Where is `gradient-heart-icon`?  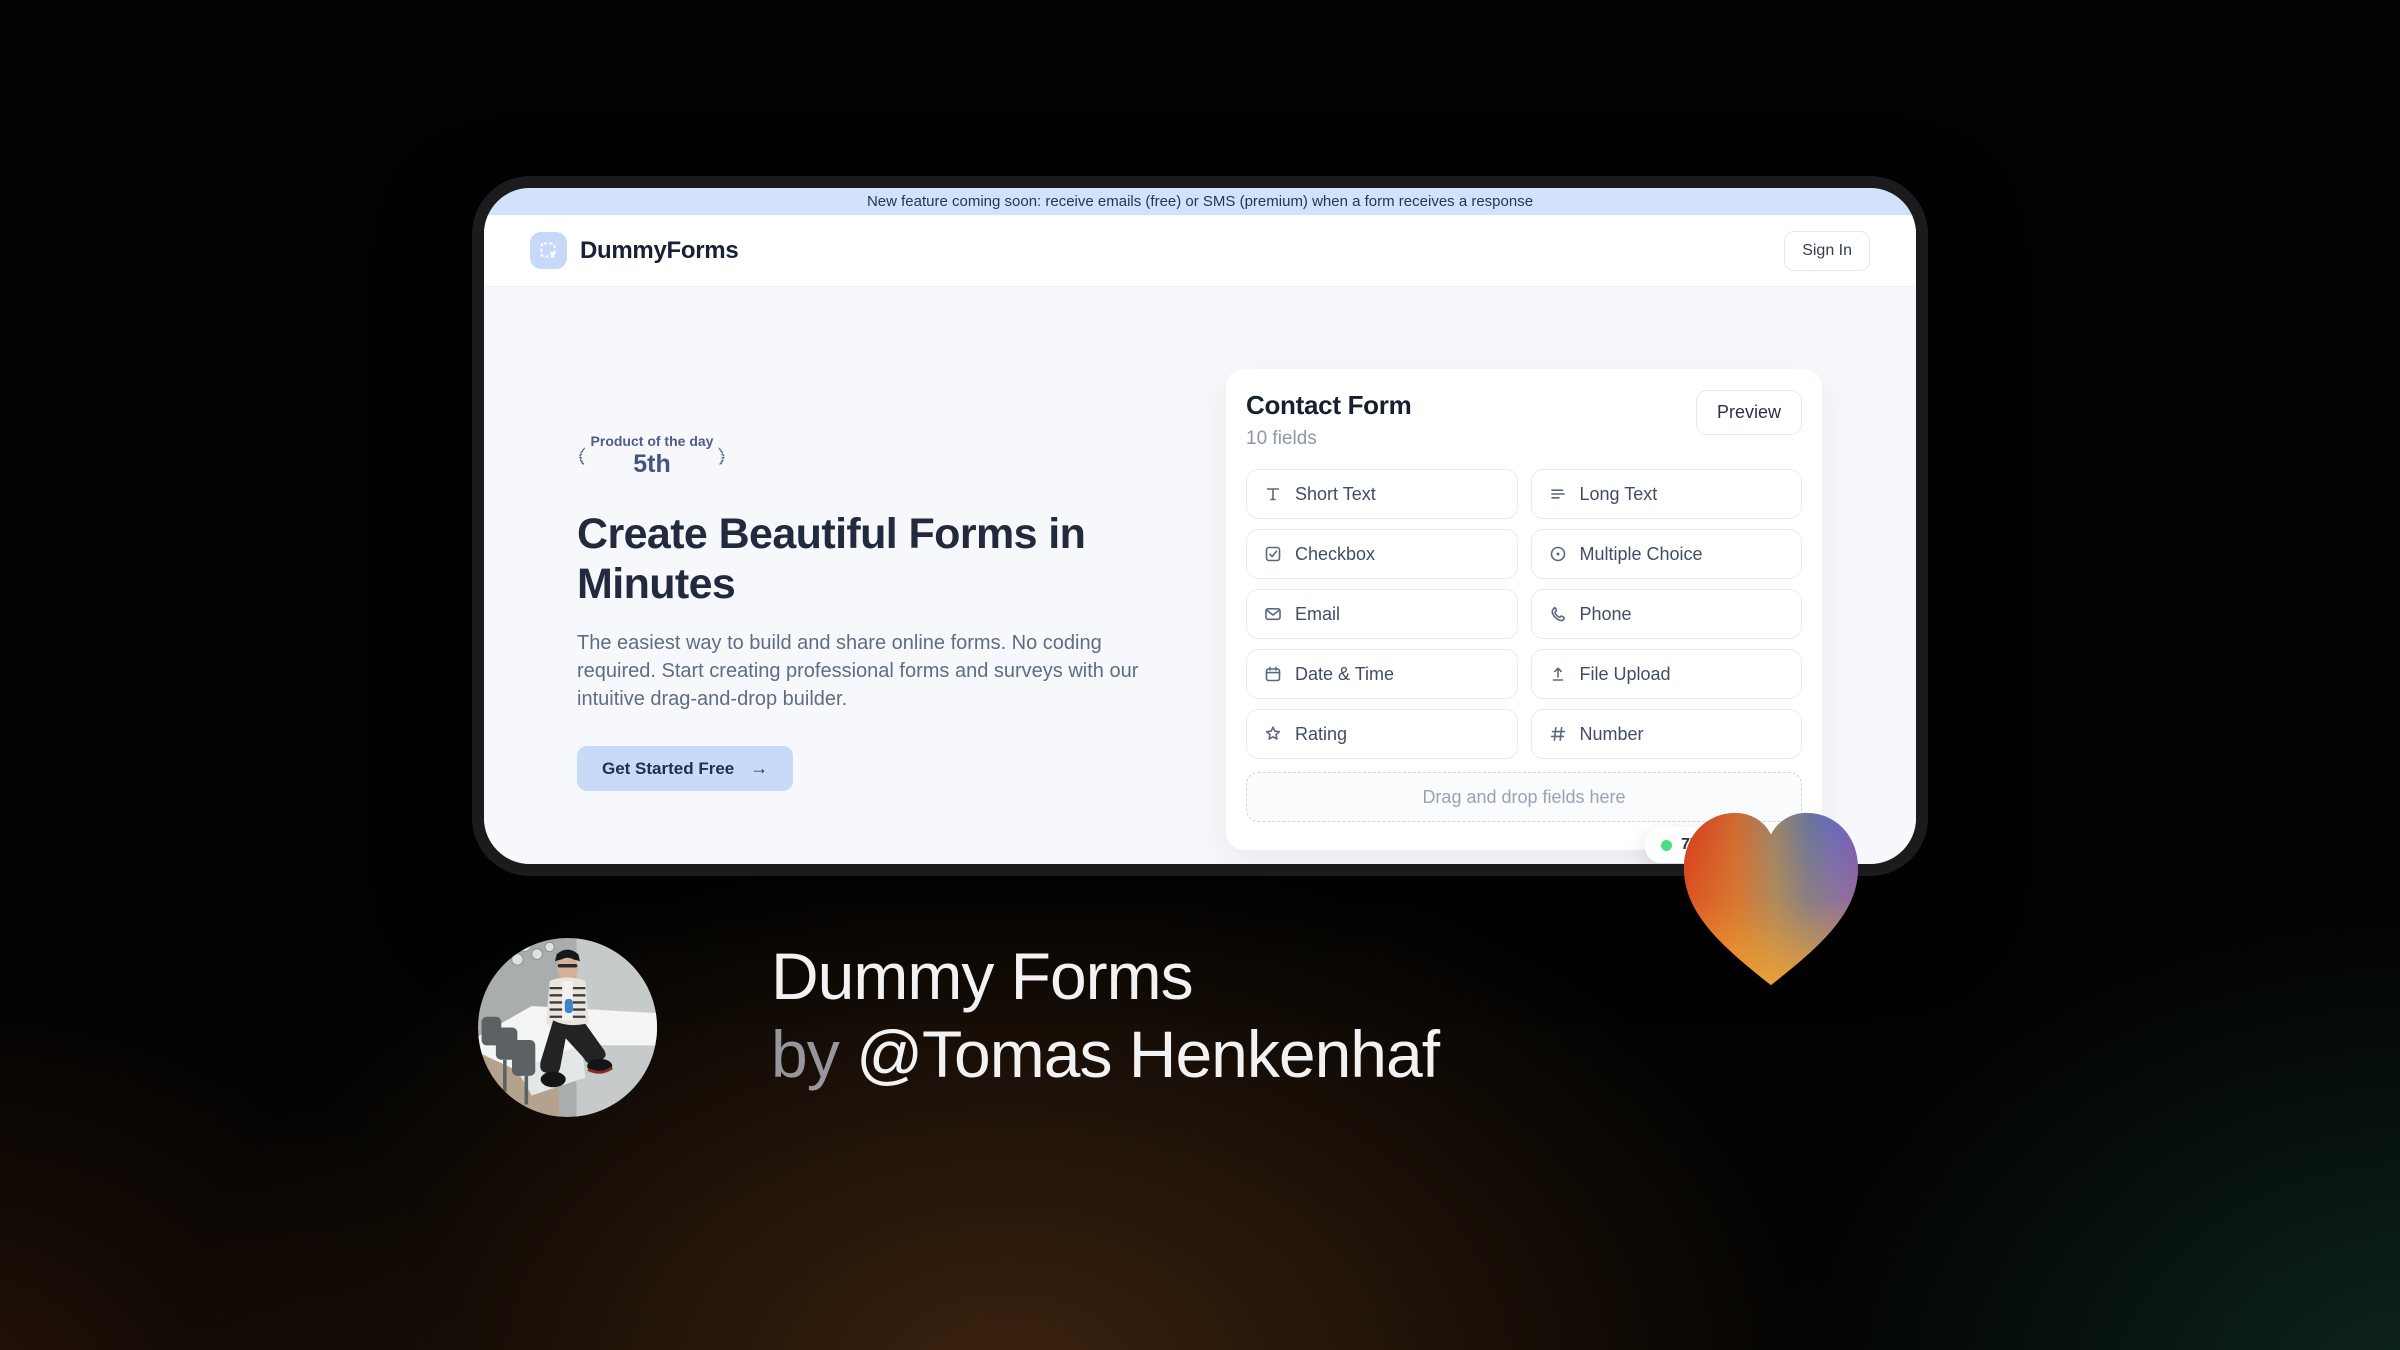
gradient-heart-icon is located at coordinates (1771, 899).